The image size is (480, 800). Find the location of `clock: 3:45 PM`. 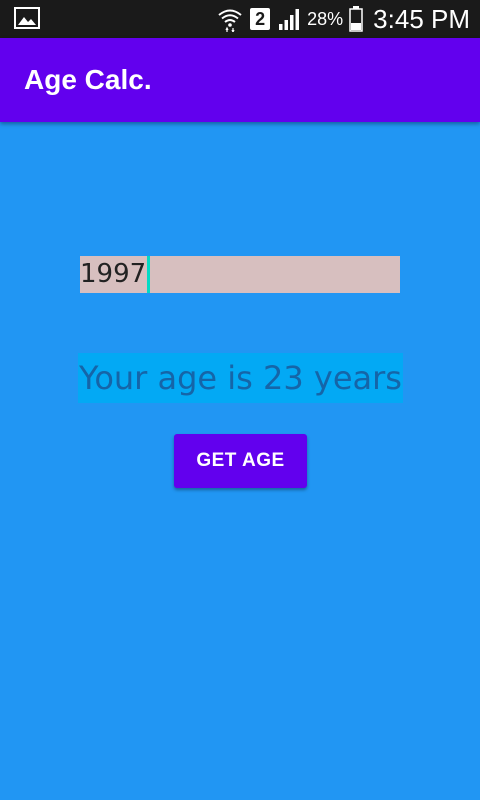

clock: 3:45 PM is located at coordinates (421, 19).